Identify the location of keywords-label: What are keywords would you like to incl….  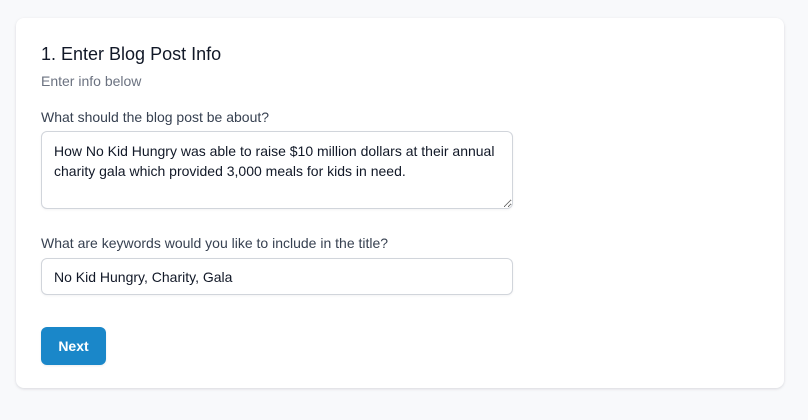
(215, 243).